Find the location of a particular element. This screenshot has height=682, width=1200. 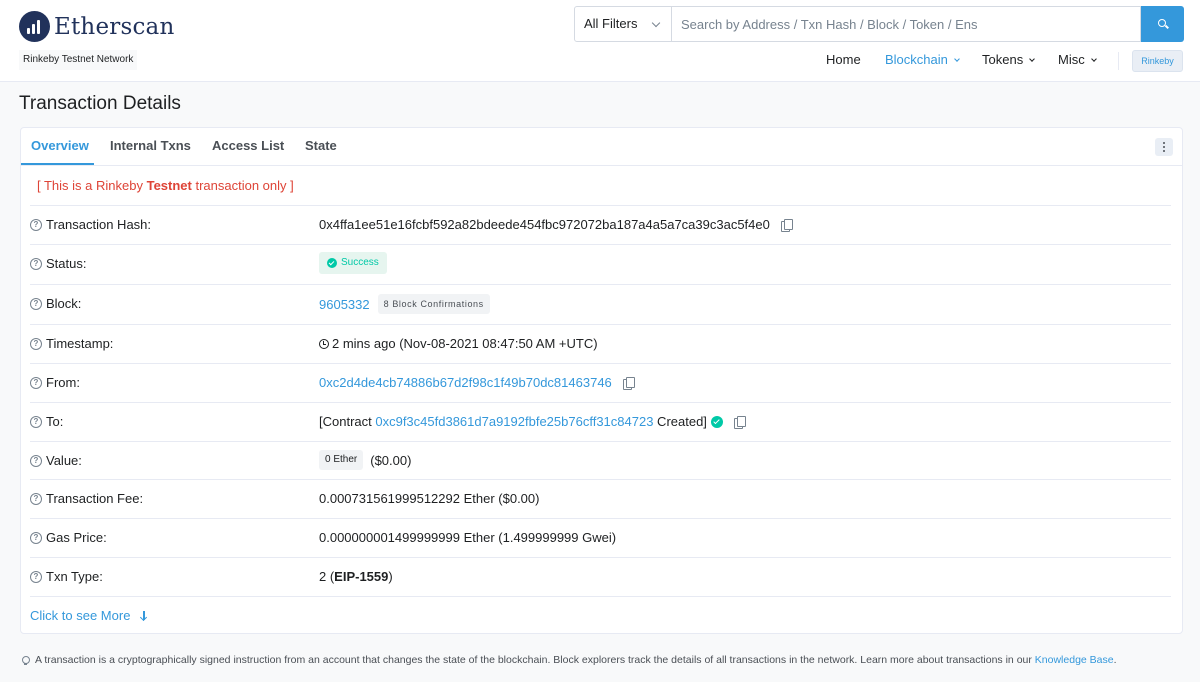

etherscan-logo: Etherscan is located at coordinates (96, 26).